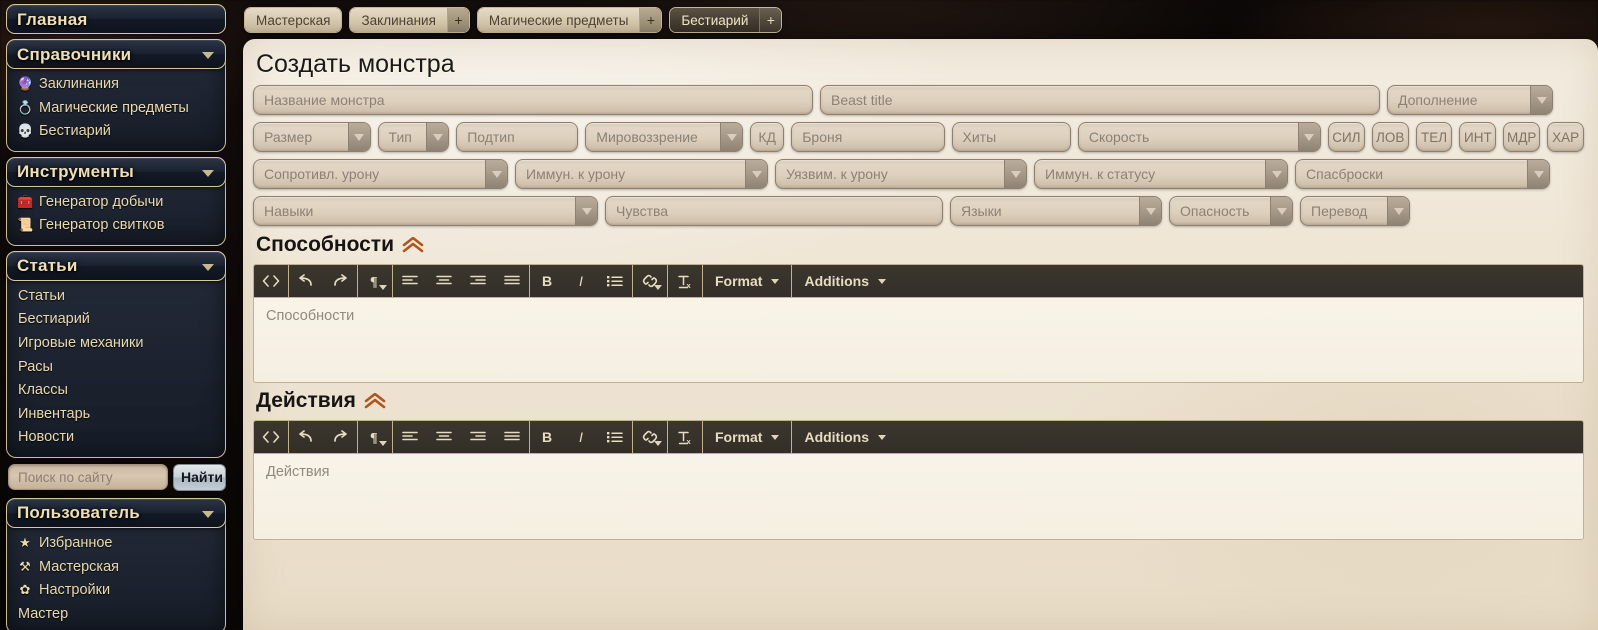  Describe the element at coordinates (116, 438) in the screenshot. I see `sidebar-item-news: Новости` at that location.